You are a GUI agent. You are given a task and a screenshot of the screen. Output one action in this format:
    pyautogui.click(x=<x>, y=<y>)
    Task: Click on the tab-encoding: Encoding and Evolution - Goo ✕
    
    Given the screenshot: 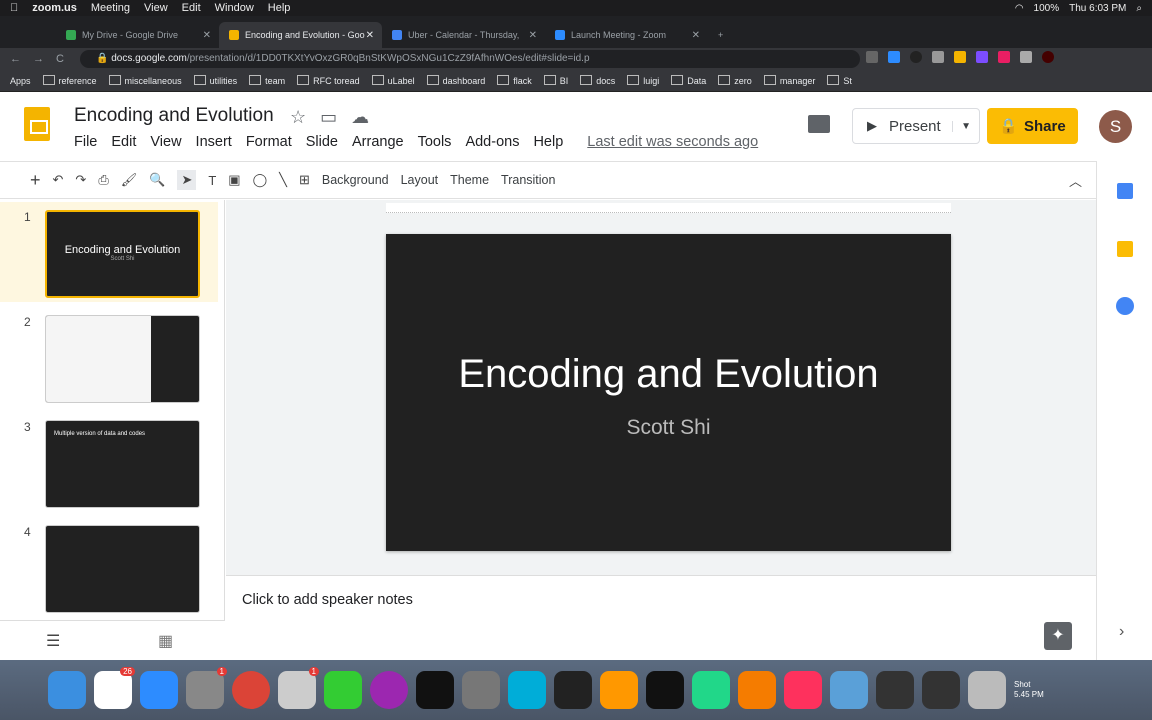 What is the action you would take?
    pyautogui.click(x=300, y=35)
    